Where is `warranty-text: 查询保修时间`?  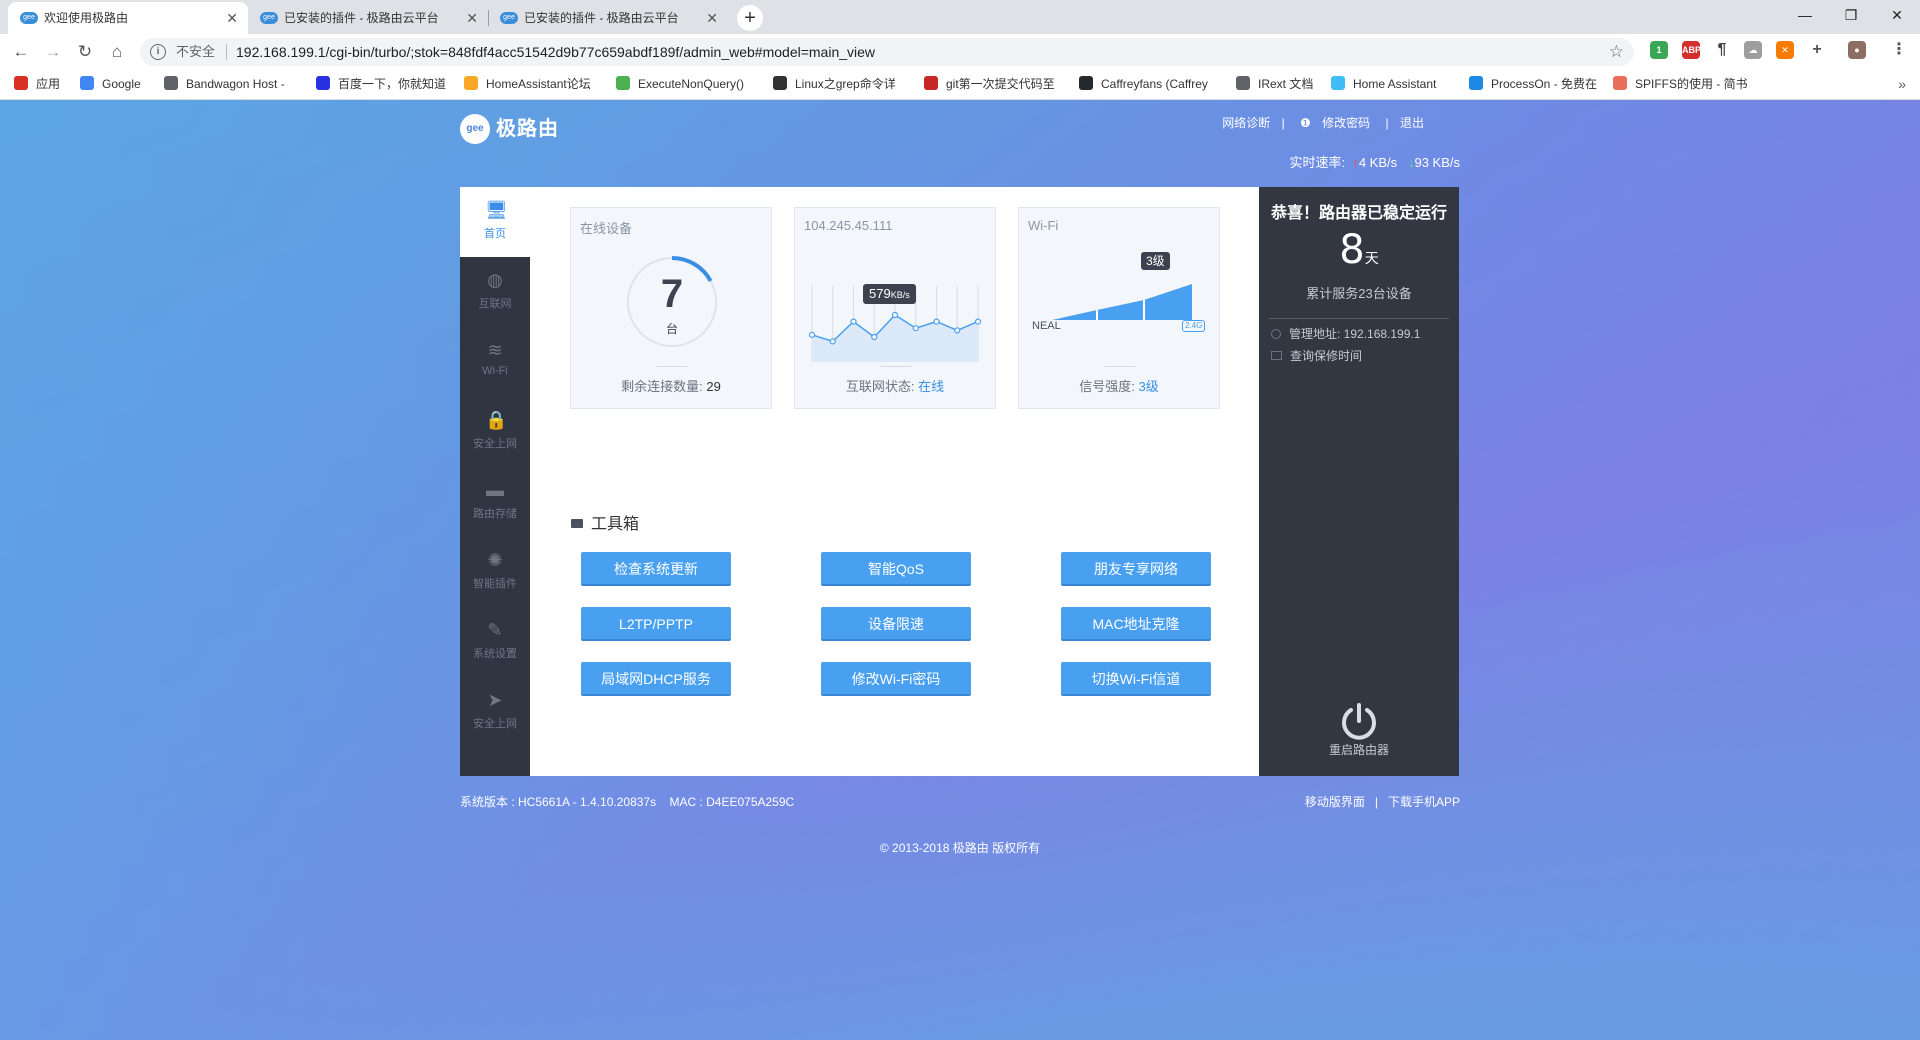 warranty-text: 查询保修时间 is located at coordinates (1326, 356).